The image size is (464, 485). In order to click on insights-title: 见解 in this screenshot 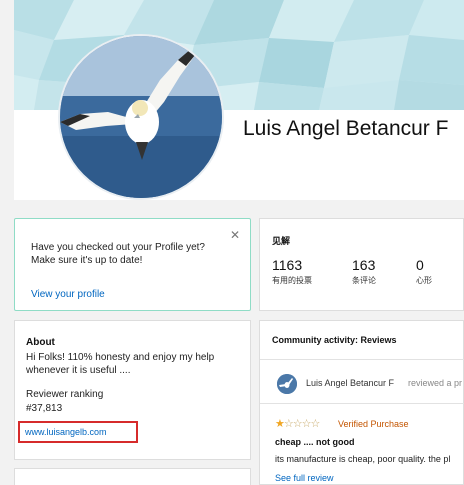, I will do `click(281, 241)`.